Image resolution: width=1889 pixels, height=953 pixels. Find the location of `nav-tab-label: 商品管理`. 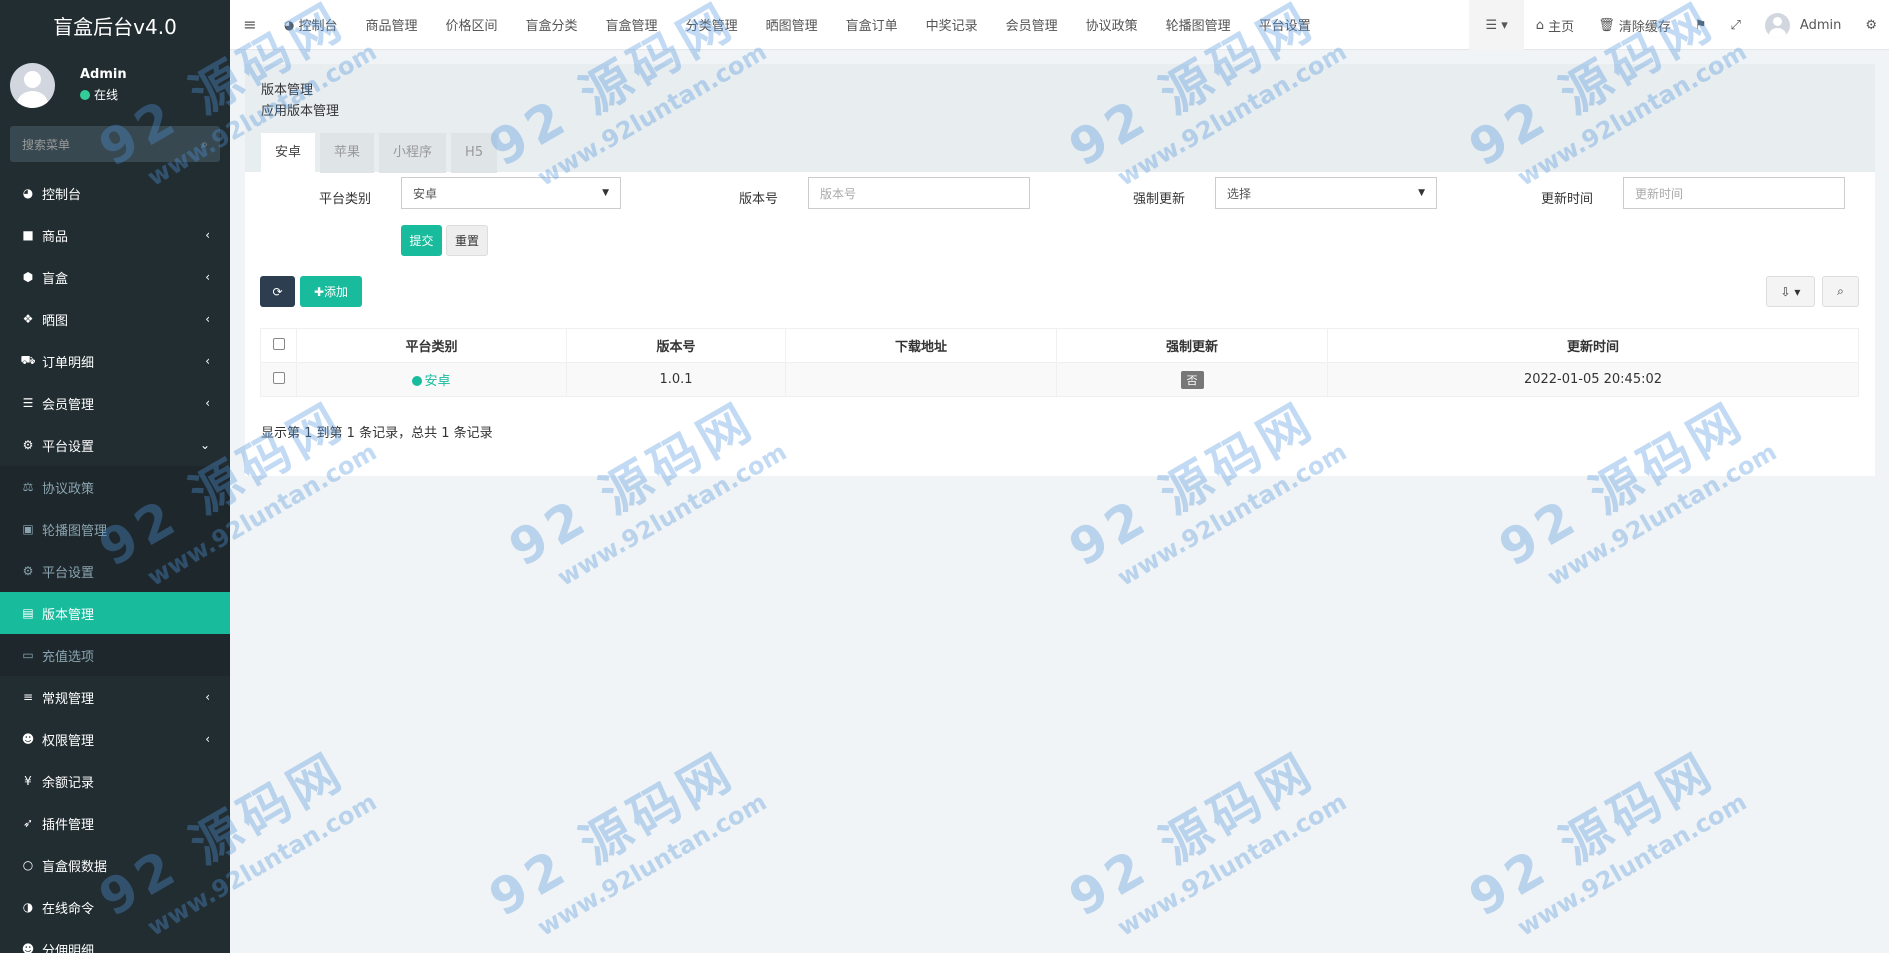

nav-tab-label: 商品管理 is located at coordinates (391, 26).